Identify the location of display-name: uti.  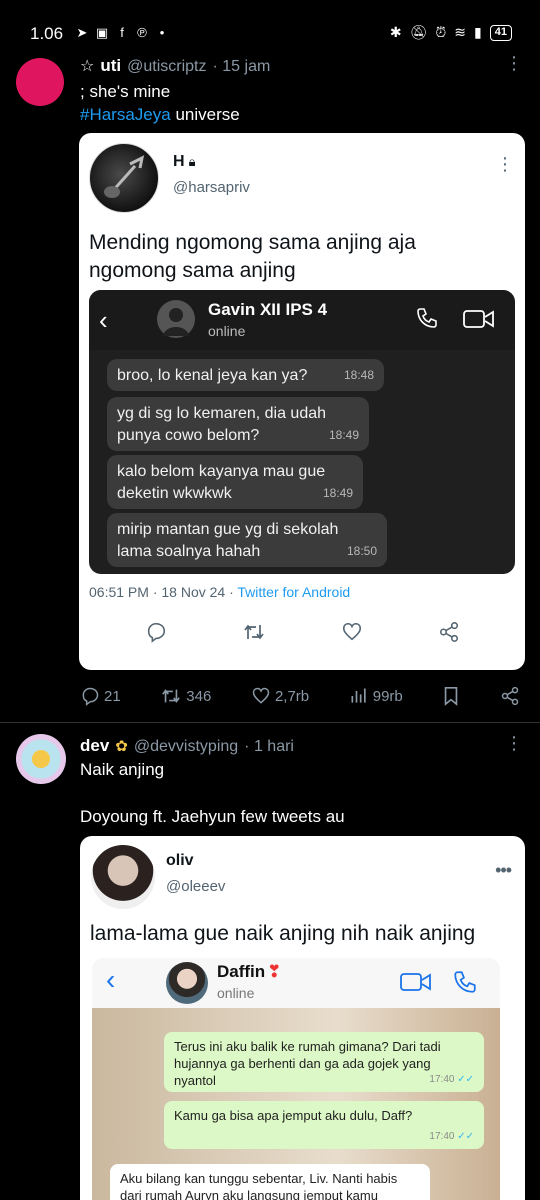
(110, 66).